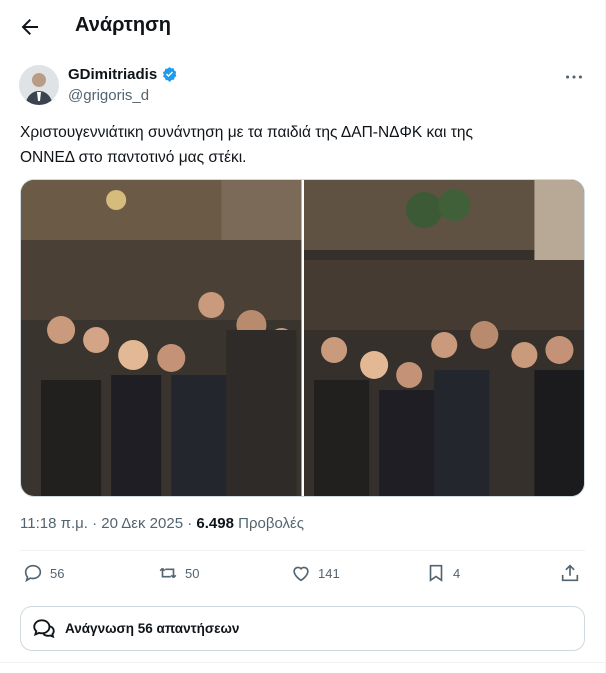  I want to click on author-name: GDimitriadis, so click(112, 74).